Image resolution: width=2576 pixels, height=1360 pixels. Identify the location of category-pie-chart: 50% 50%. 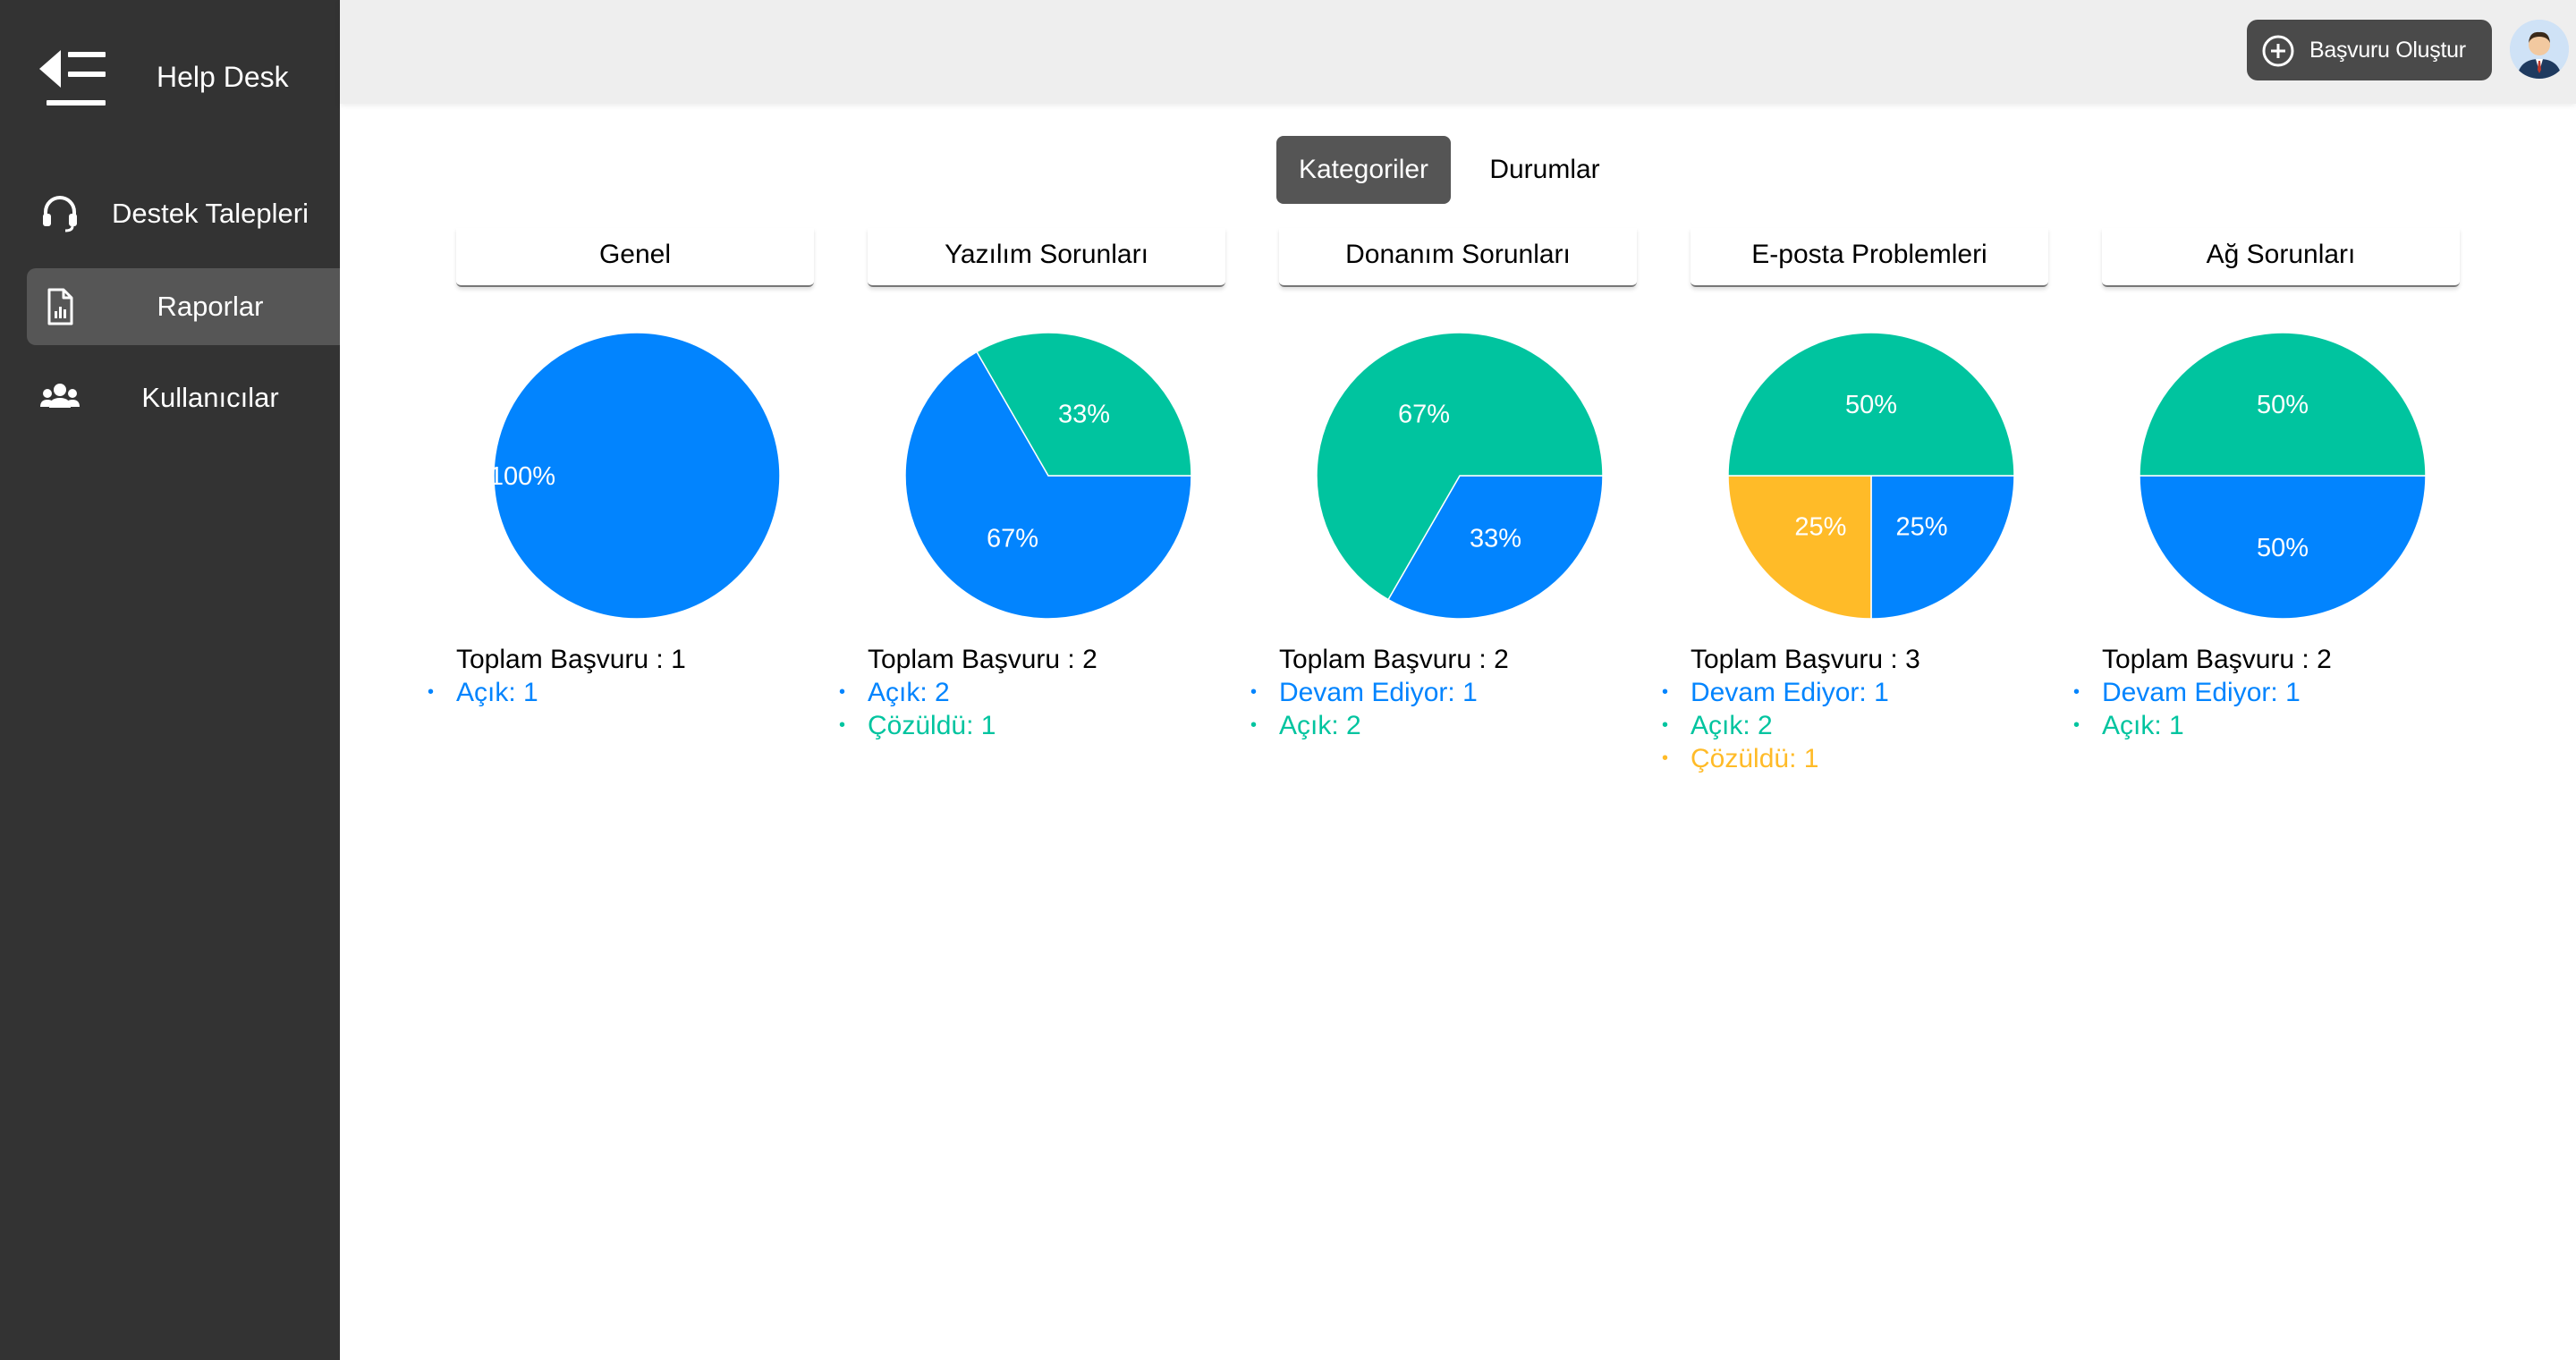
(2283, 476).